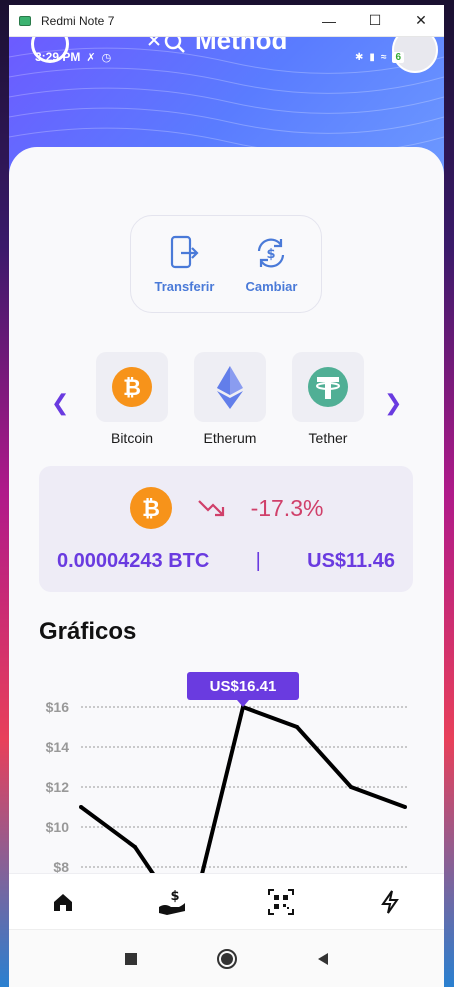 The height and width of the screenshot is (987, 454). I want to click on tooltip-label: US$16.41, so click(243, 686).